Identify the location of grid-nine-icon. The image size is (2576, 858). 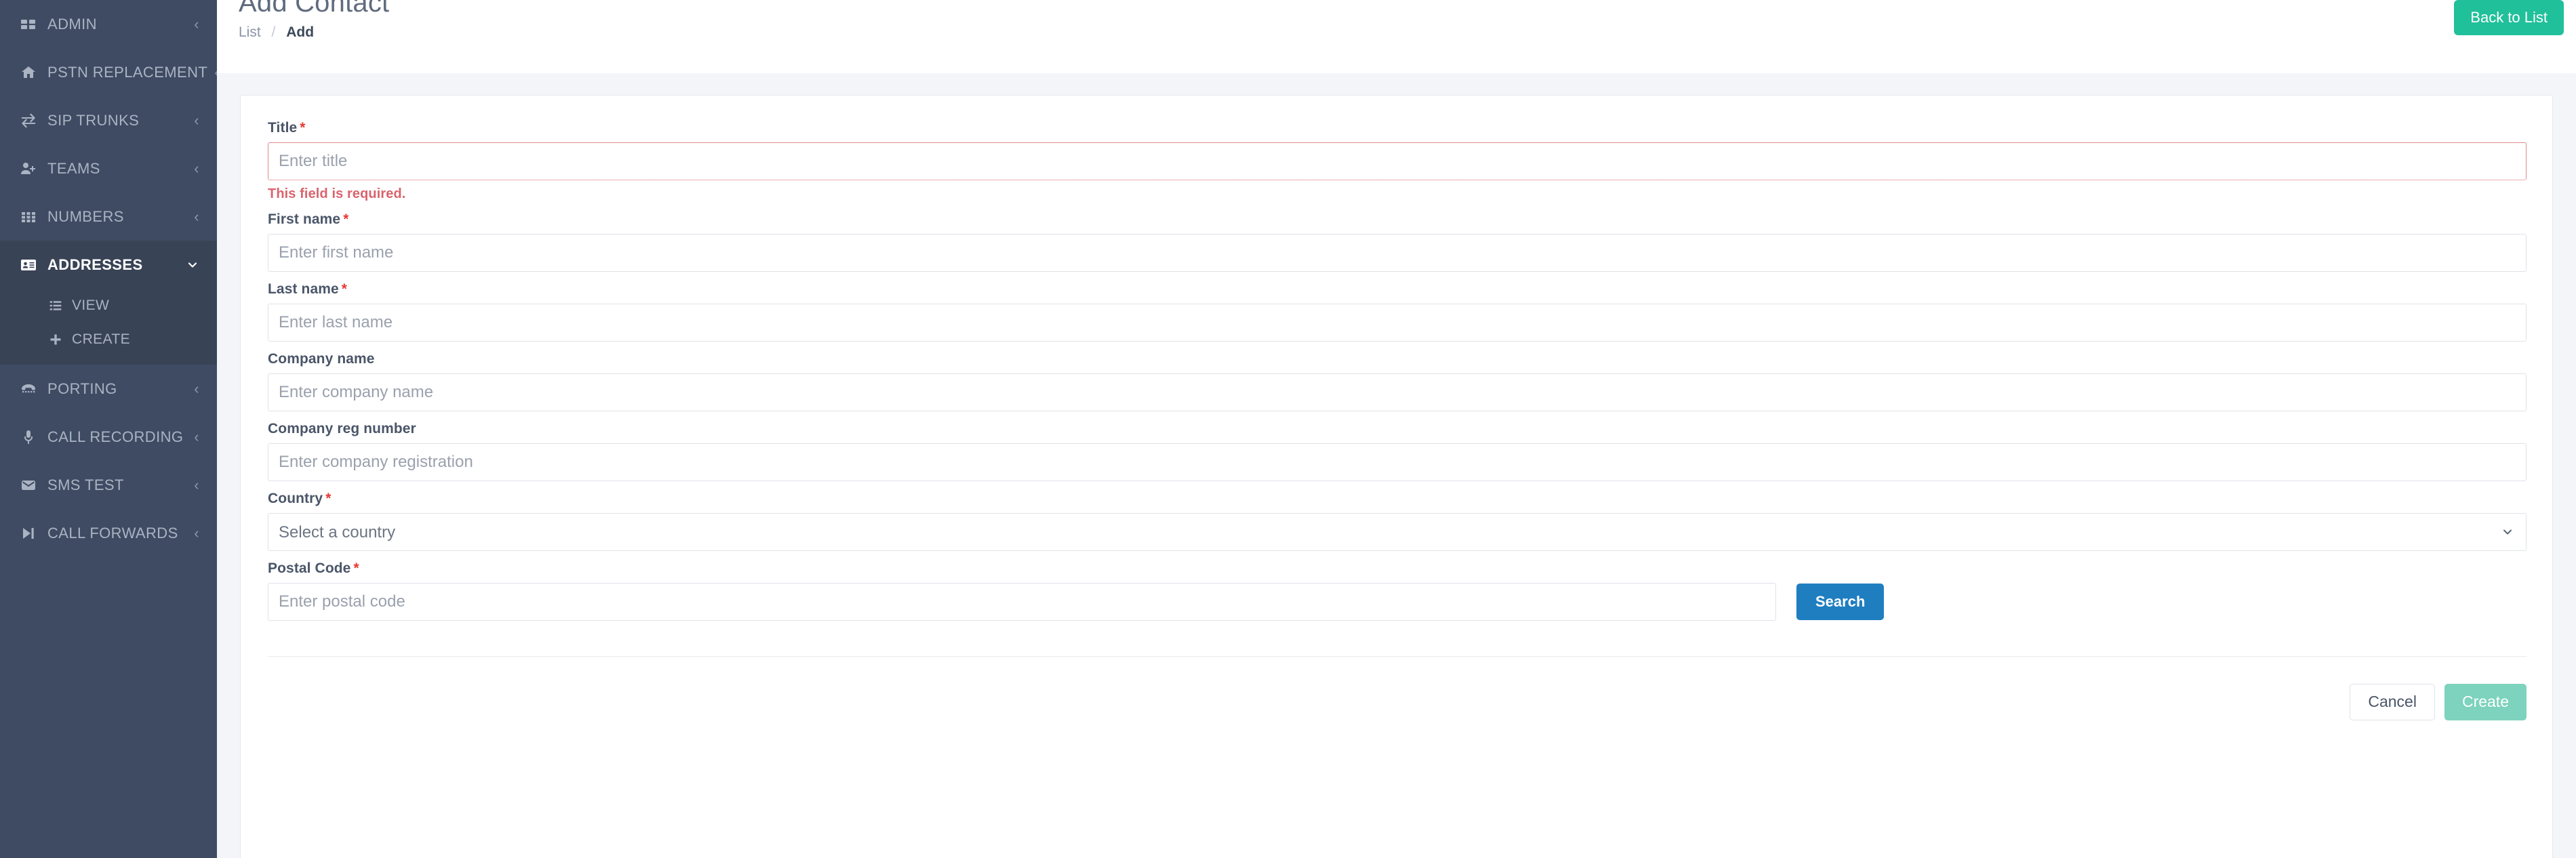
(33, 217).